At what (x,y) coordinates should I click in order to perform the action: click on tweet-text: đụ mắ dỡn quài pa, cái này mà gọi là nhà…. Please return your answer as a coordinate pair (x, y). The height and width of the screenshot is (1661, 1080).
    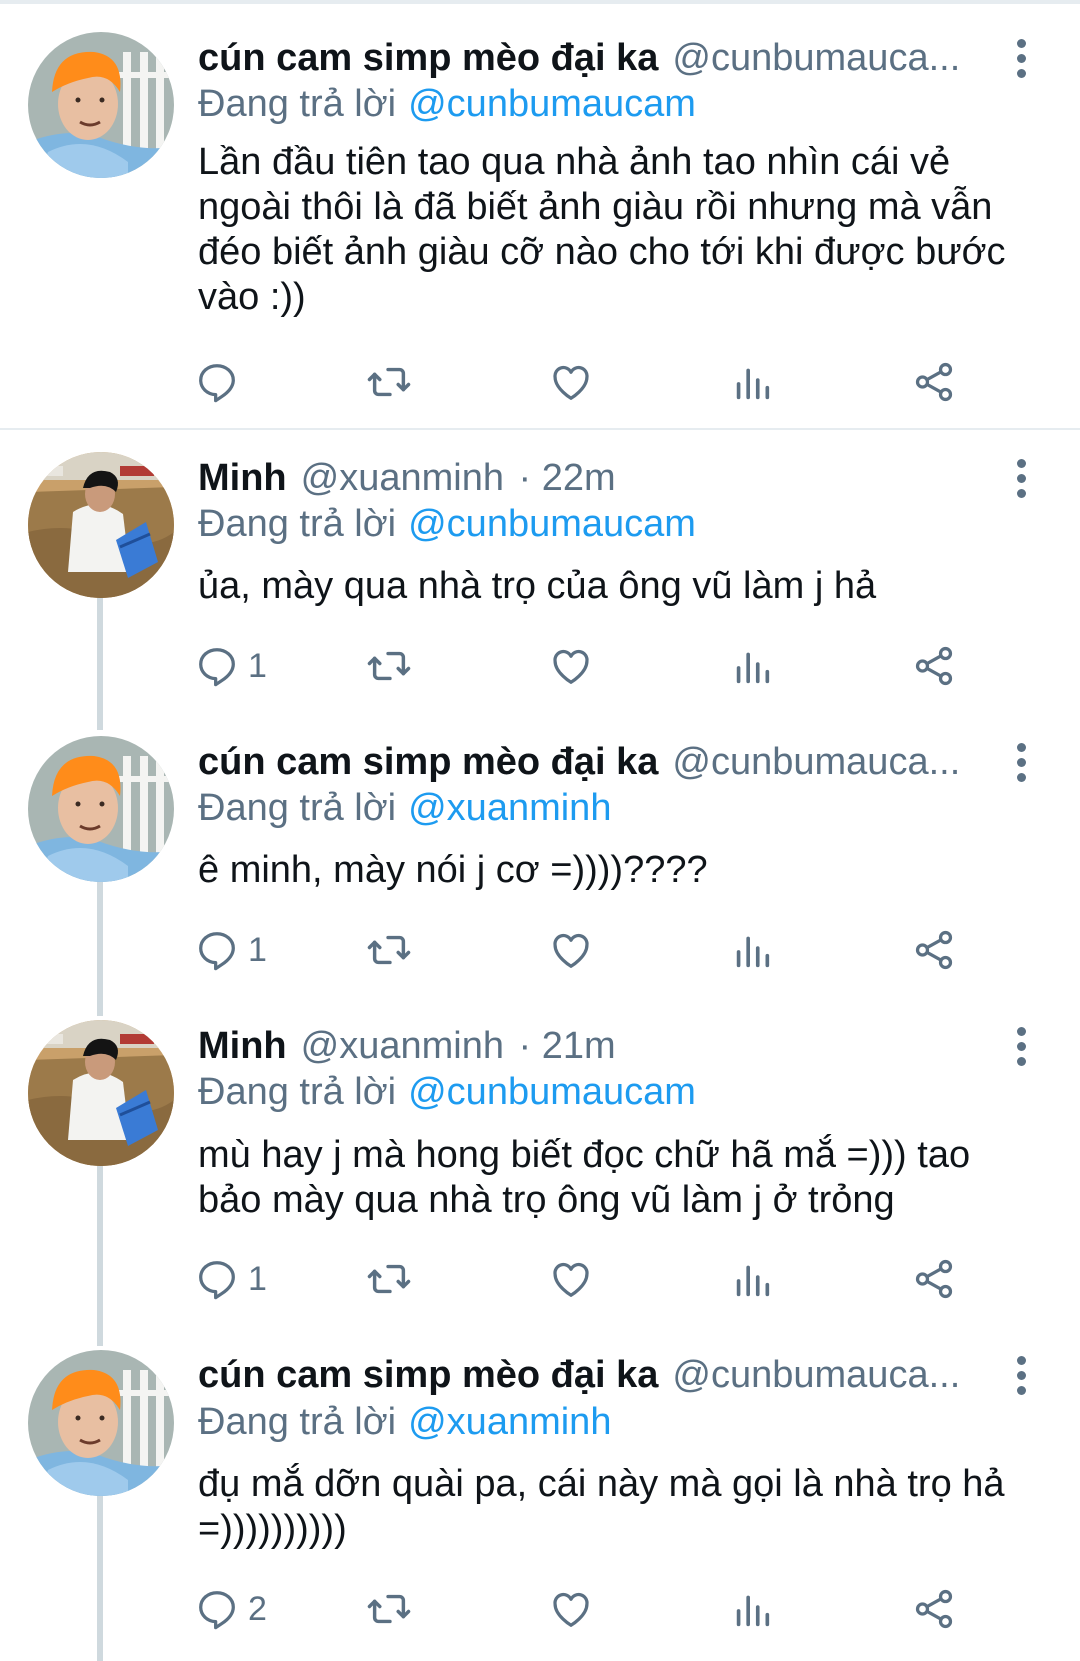
    Looking at the image, I should click on (601, 1506).